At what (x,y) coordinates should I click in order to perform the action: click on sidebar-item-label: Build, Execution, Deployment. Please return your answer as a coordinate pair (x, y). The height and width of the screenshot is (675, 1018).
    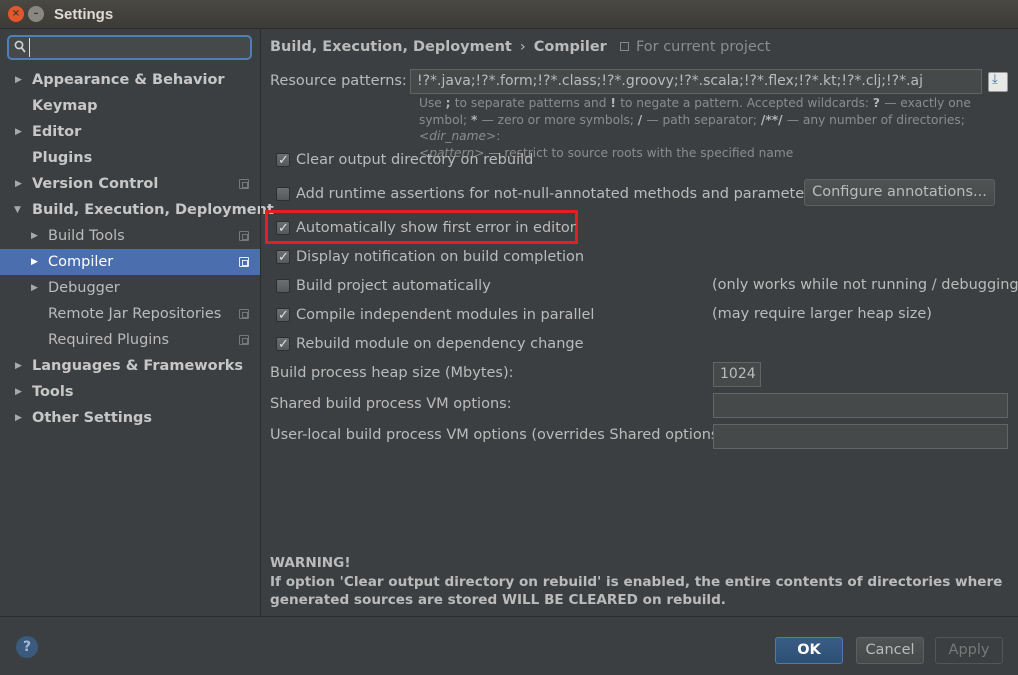
    Looking at the image, I should click on (153, 210).